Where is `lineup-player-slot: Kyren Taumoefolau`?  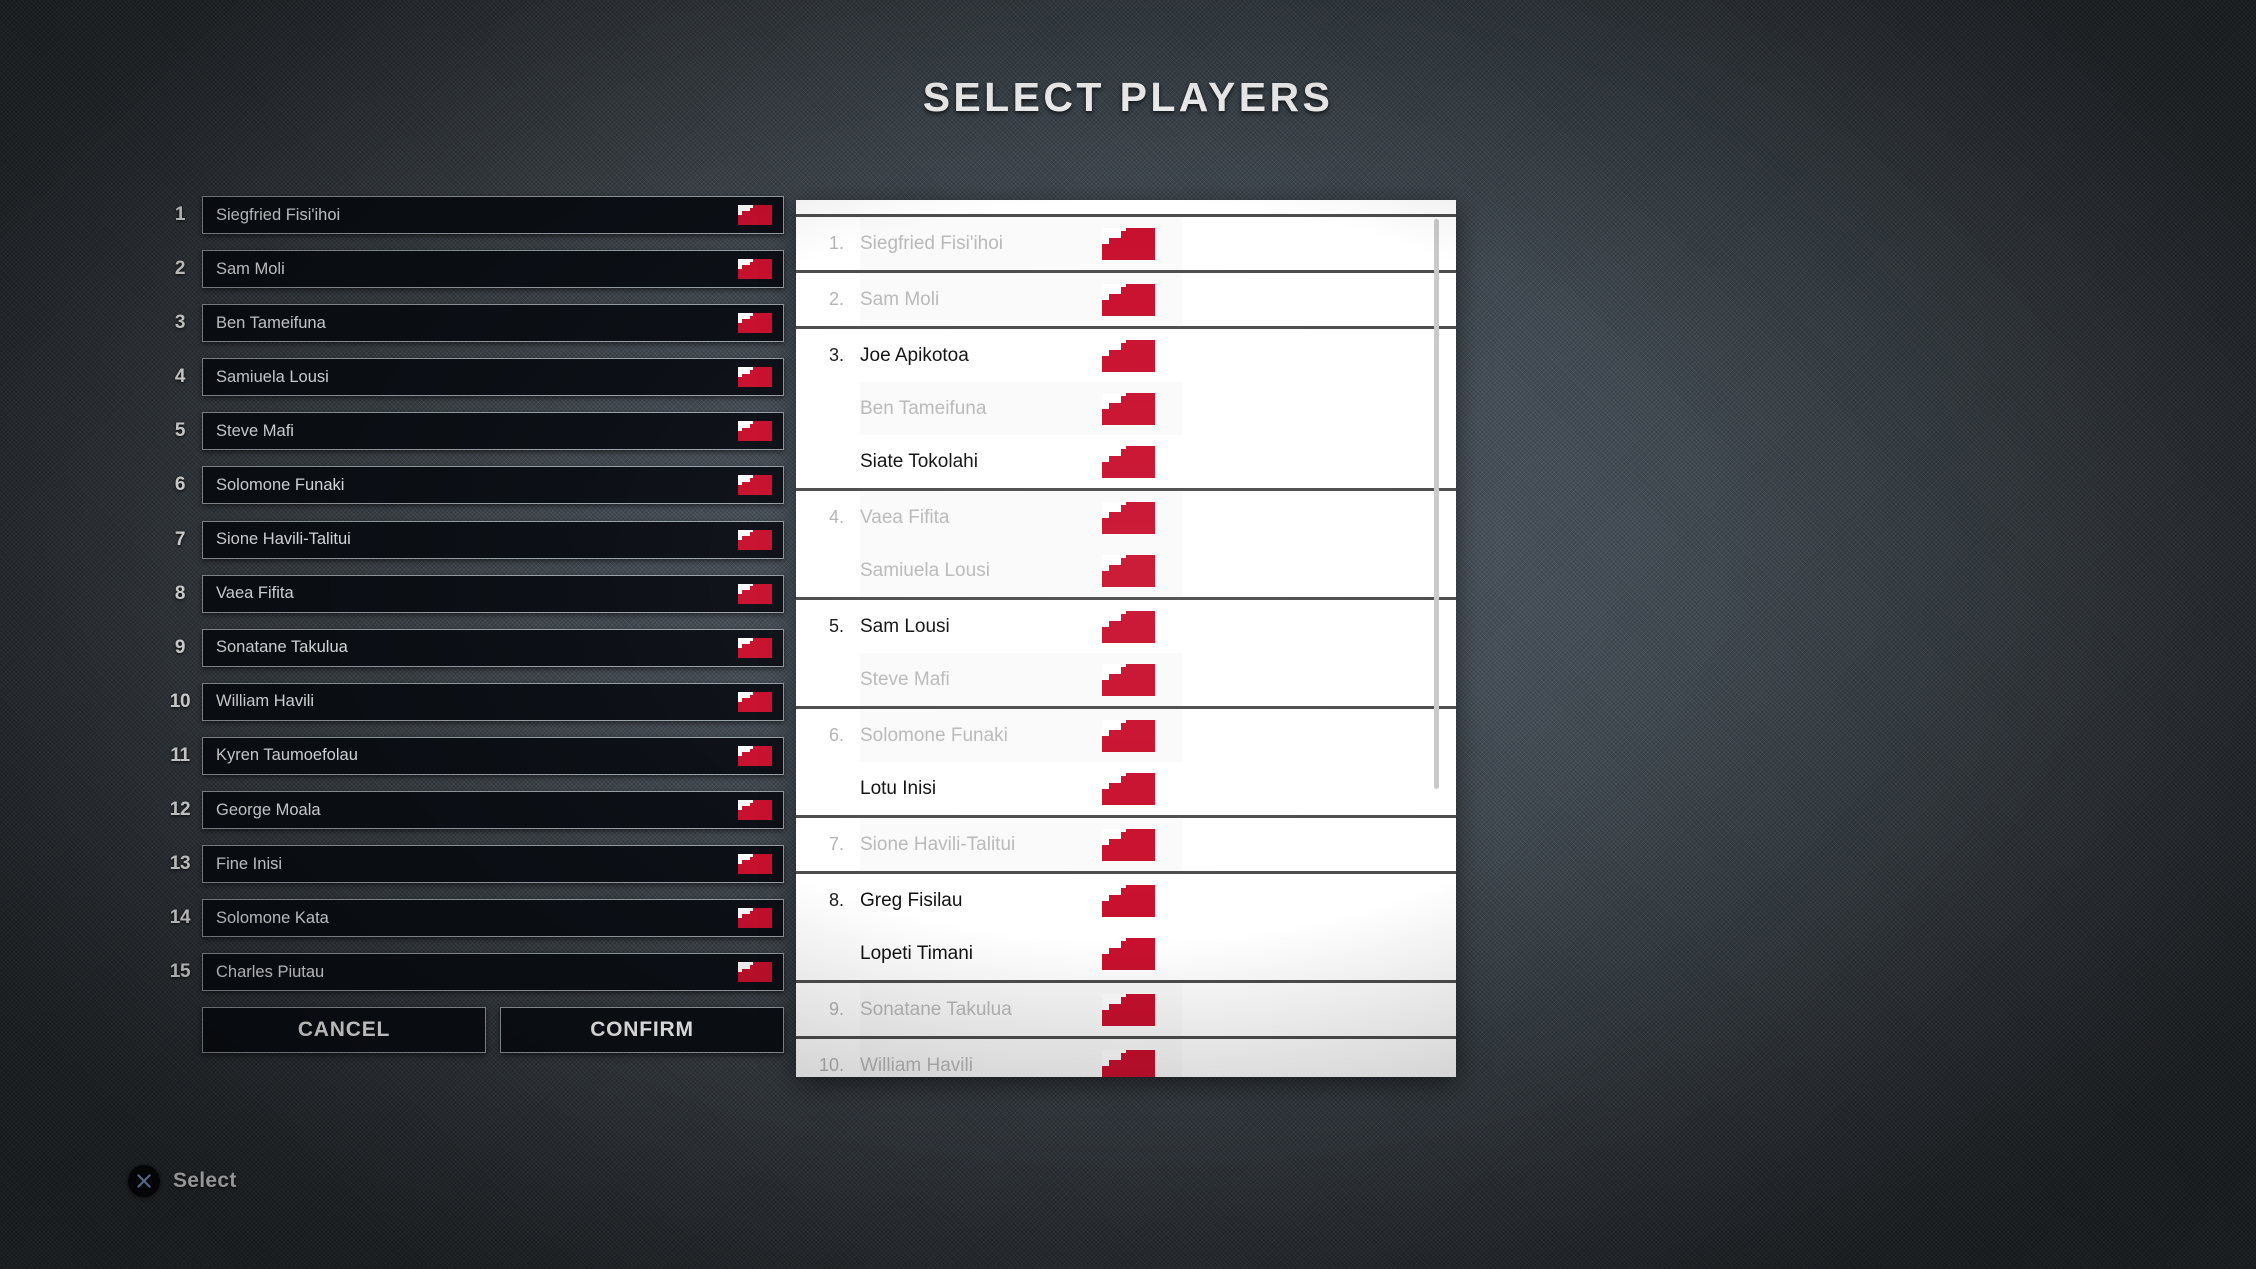
lineup-player-slot: Kyren Taumoefolau is located at coordinates (493, 755).